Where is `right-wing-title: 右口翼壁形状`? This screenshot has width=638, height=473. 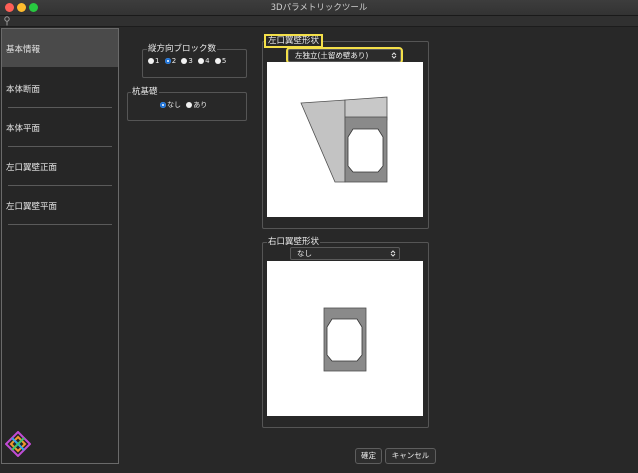
right-wing-title: 右口翼壁形状 is located at coordinates (294, 242).